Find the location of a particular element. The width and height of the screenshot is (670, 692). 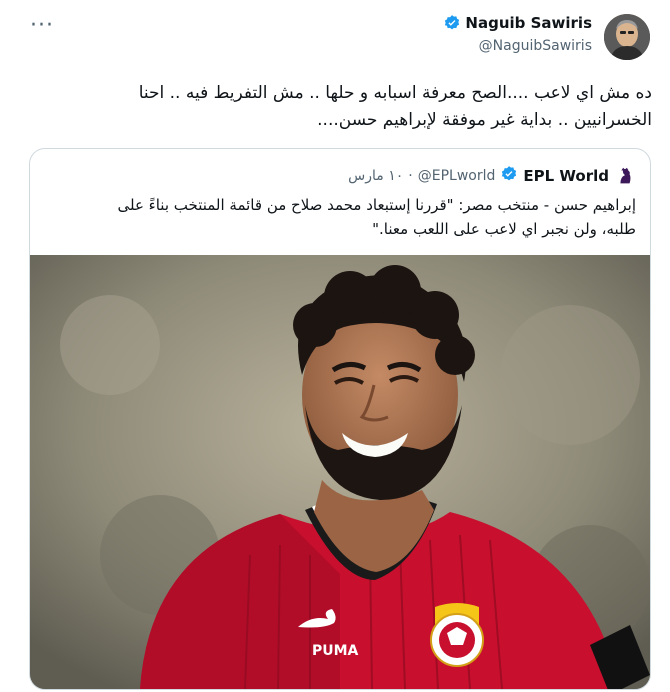

more-options-icon: ··· is located at coordinates (42, 26).